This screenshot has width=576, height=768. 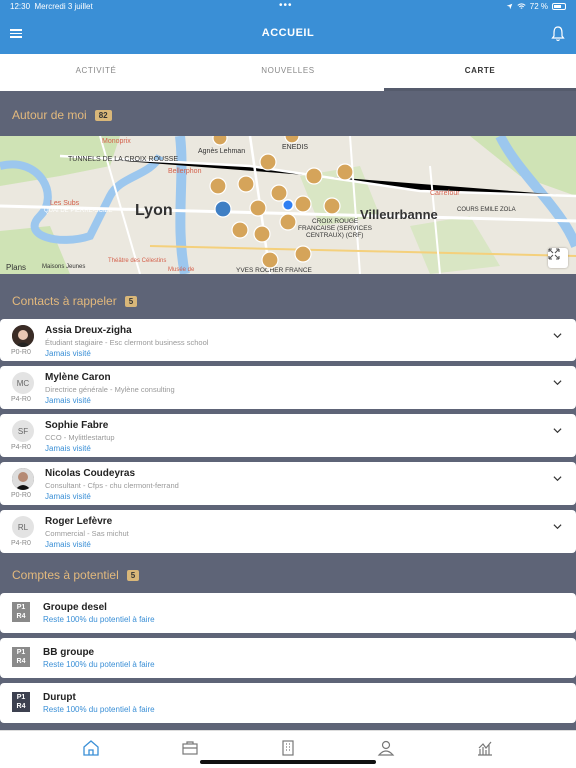 I want to click on avatar: RL, so click(x=23, y=527).